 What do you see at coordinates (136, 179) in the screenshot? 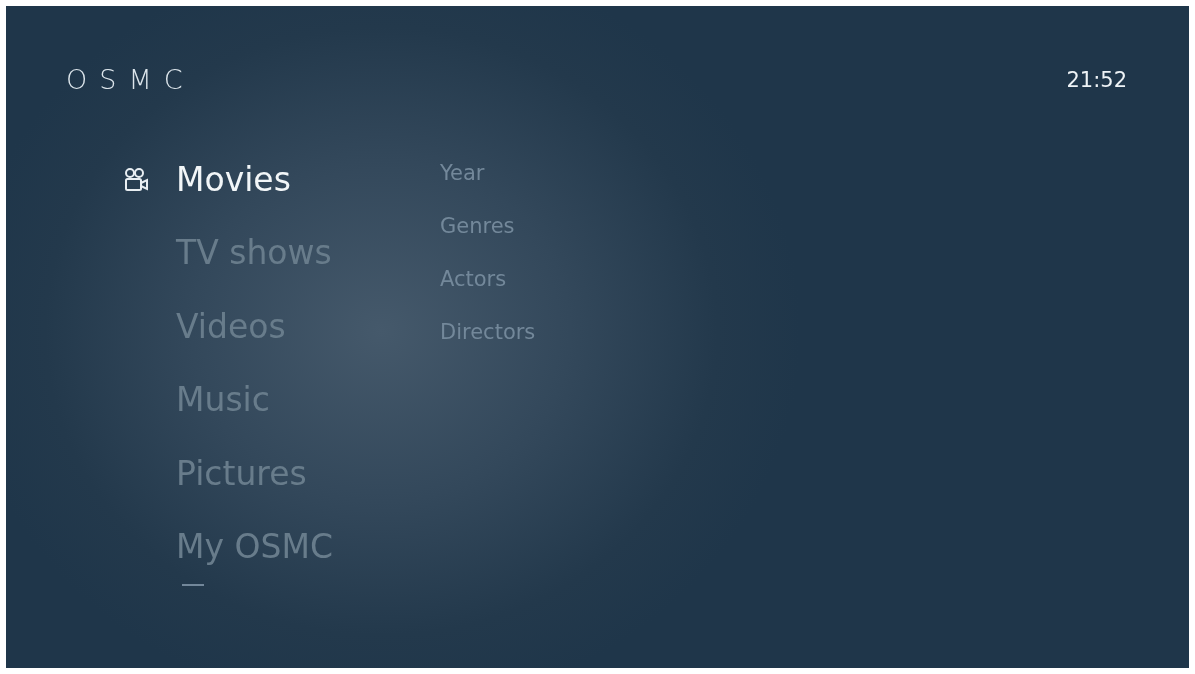
I see `camera-icon` at bounding box center [136, 179].